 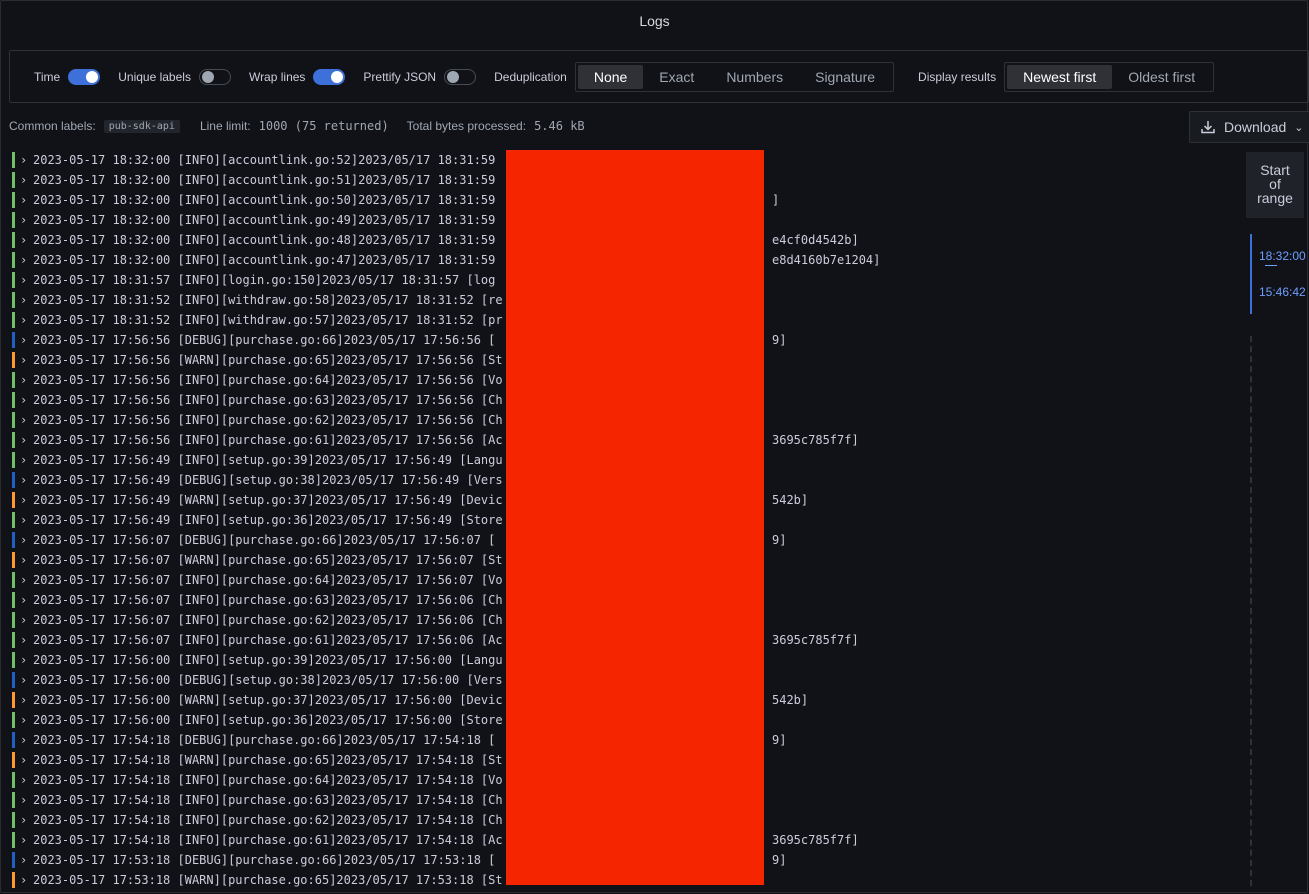 I want to click on time-option: Time, so click(x=67, y=76).